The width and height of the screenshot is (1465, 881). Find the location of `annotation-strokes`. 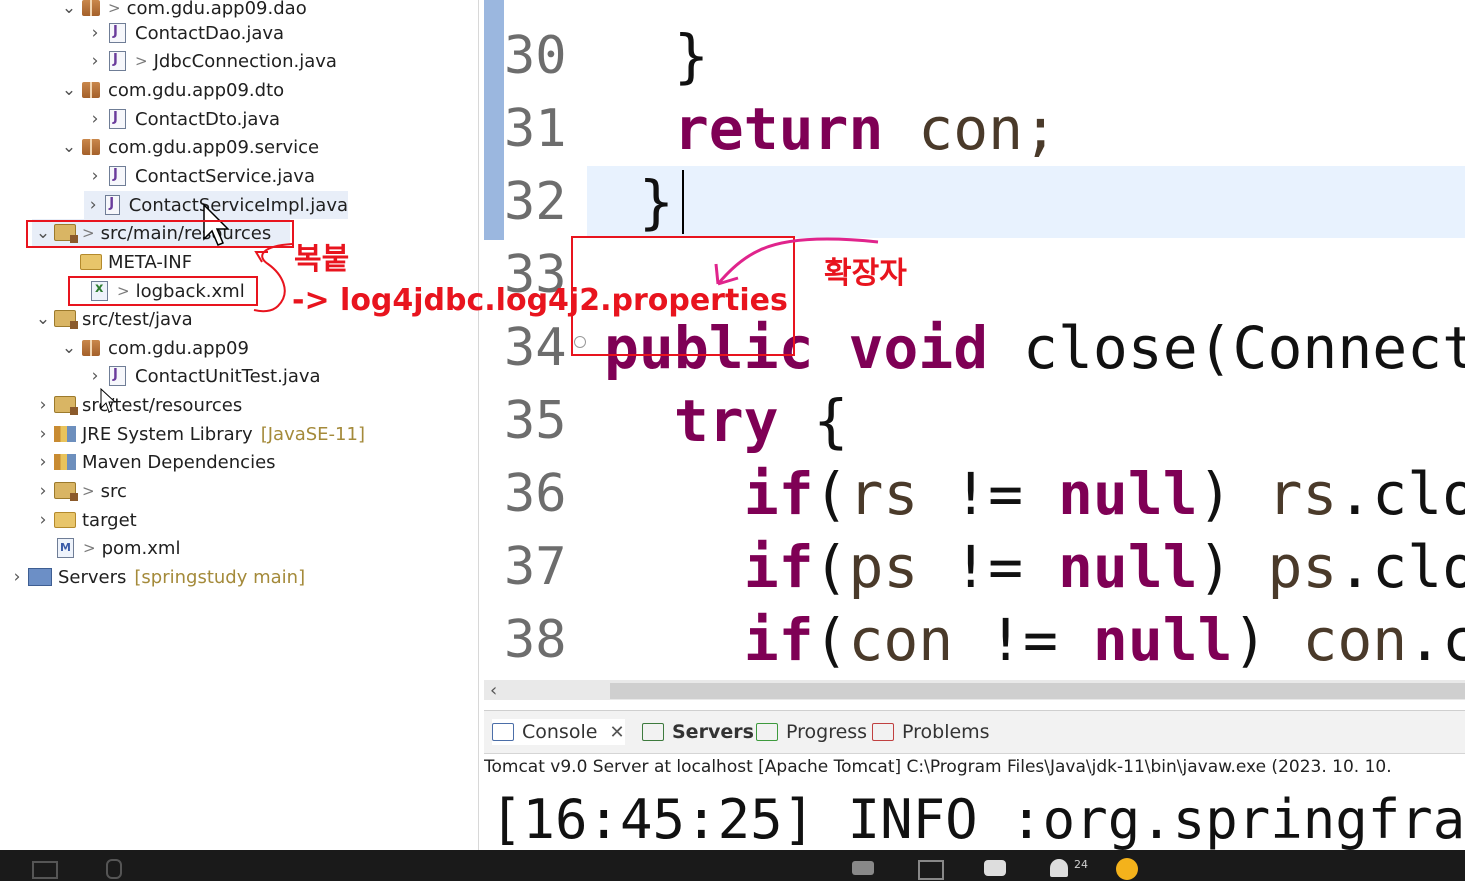

annotation-strokes is located at coordinates (566, 275).